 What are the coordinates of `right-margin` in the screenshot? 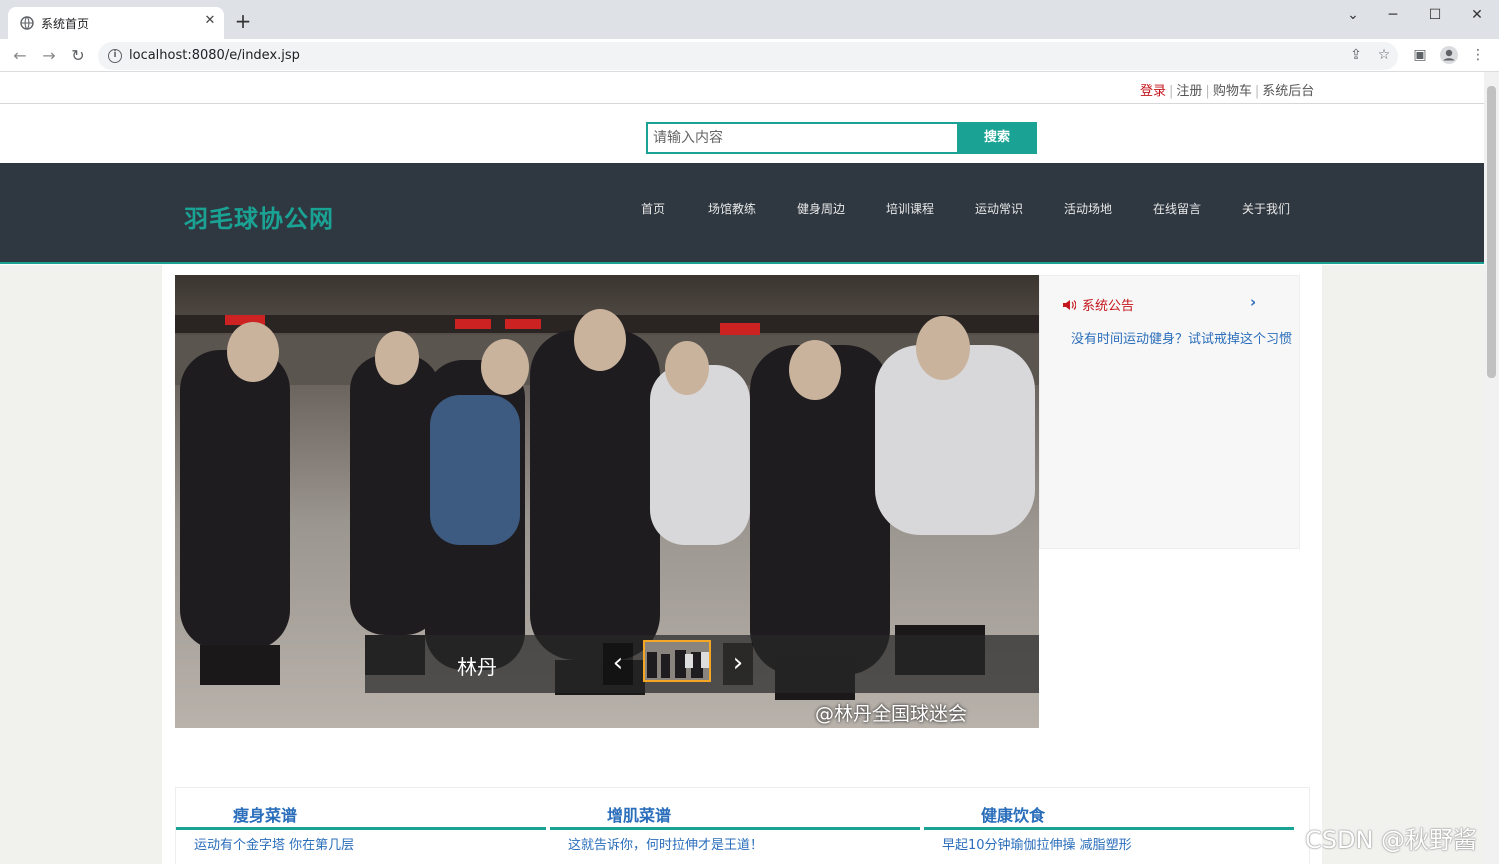 It's located at (1403, 564).